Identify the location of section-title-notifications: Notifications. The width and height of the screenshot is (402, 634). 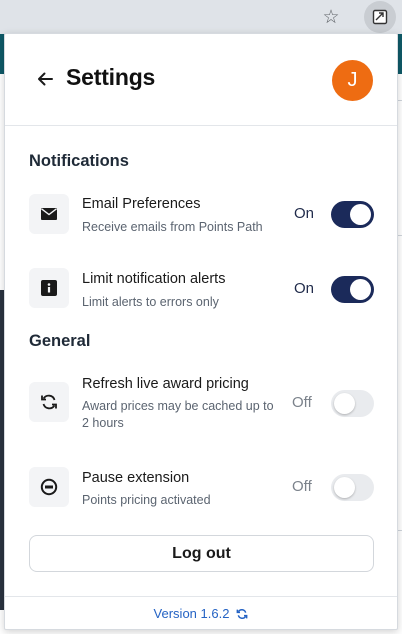
(79, 161).